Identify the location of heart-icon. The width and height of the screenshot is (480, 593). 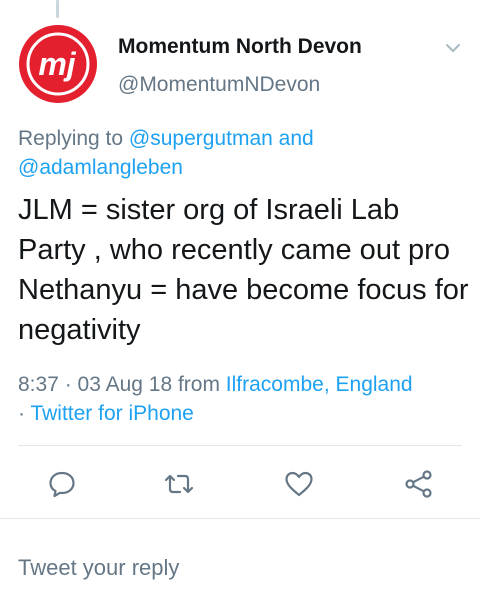
(299, 484).